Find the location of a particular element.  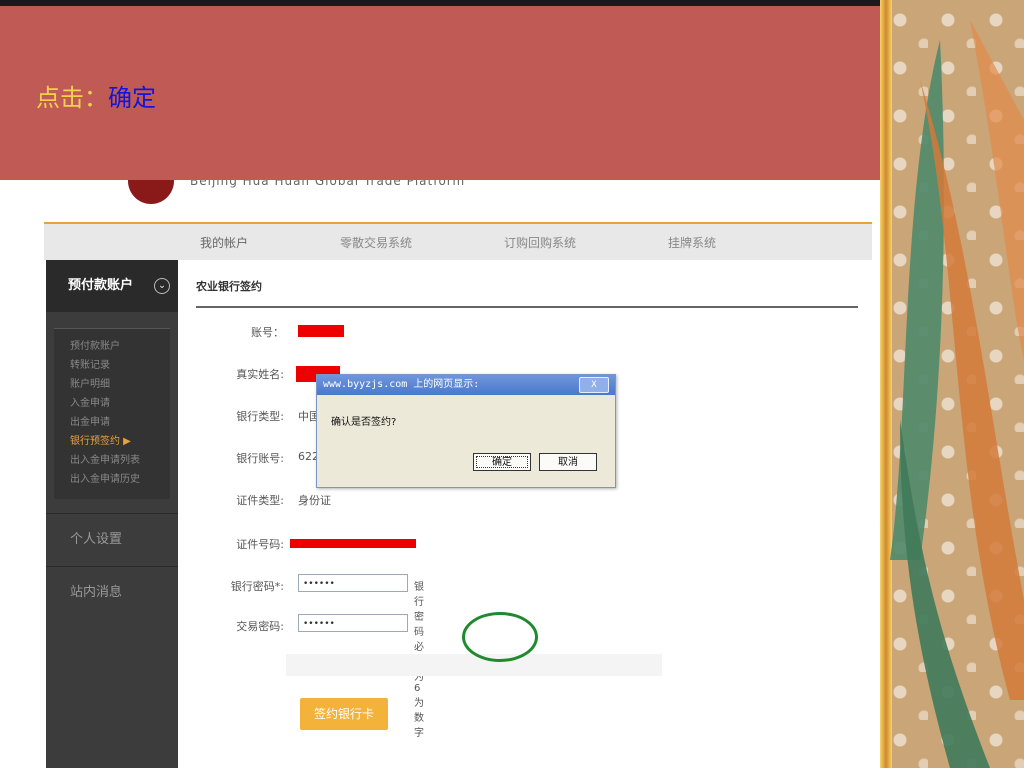

account-label: 账号： is located at coordinates (267, 332).